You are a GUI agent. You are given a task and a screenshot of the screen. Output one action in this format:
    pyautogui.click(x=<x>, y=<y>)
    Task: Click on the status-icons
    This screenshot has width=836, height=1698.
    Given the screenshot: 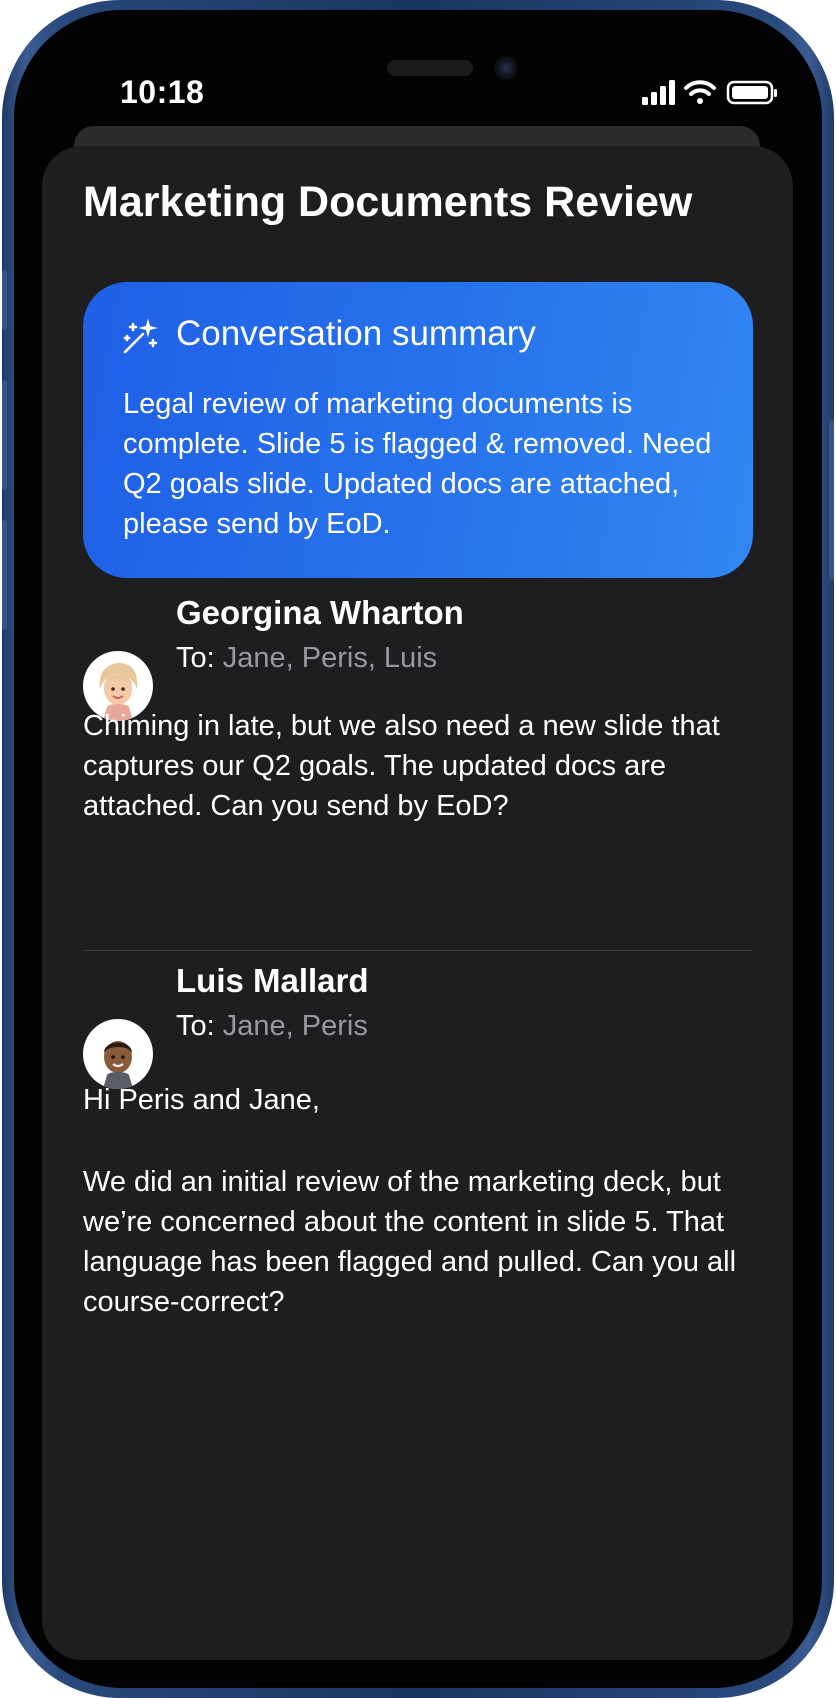 What is the action you would take?
    pyautogui.click(x=711, y=95)
    